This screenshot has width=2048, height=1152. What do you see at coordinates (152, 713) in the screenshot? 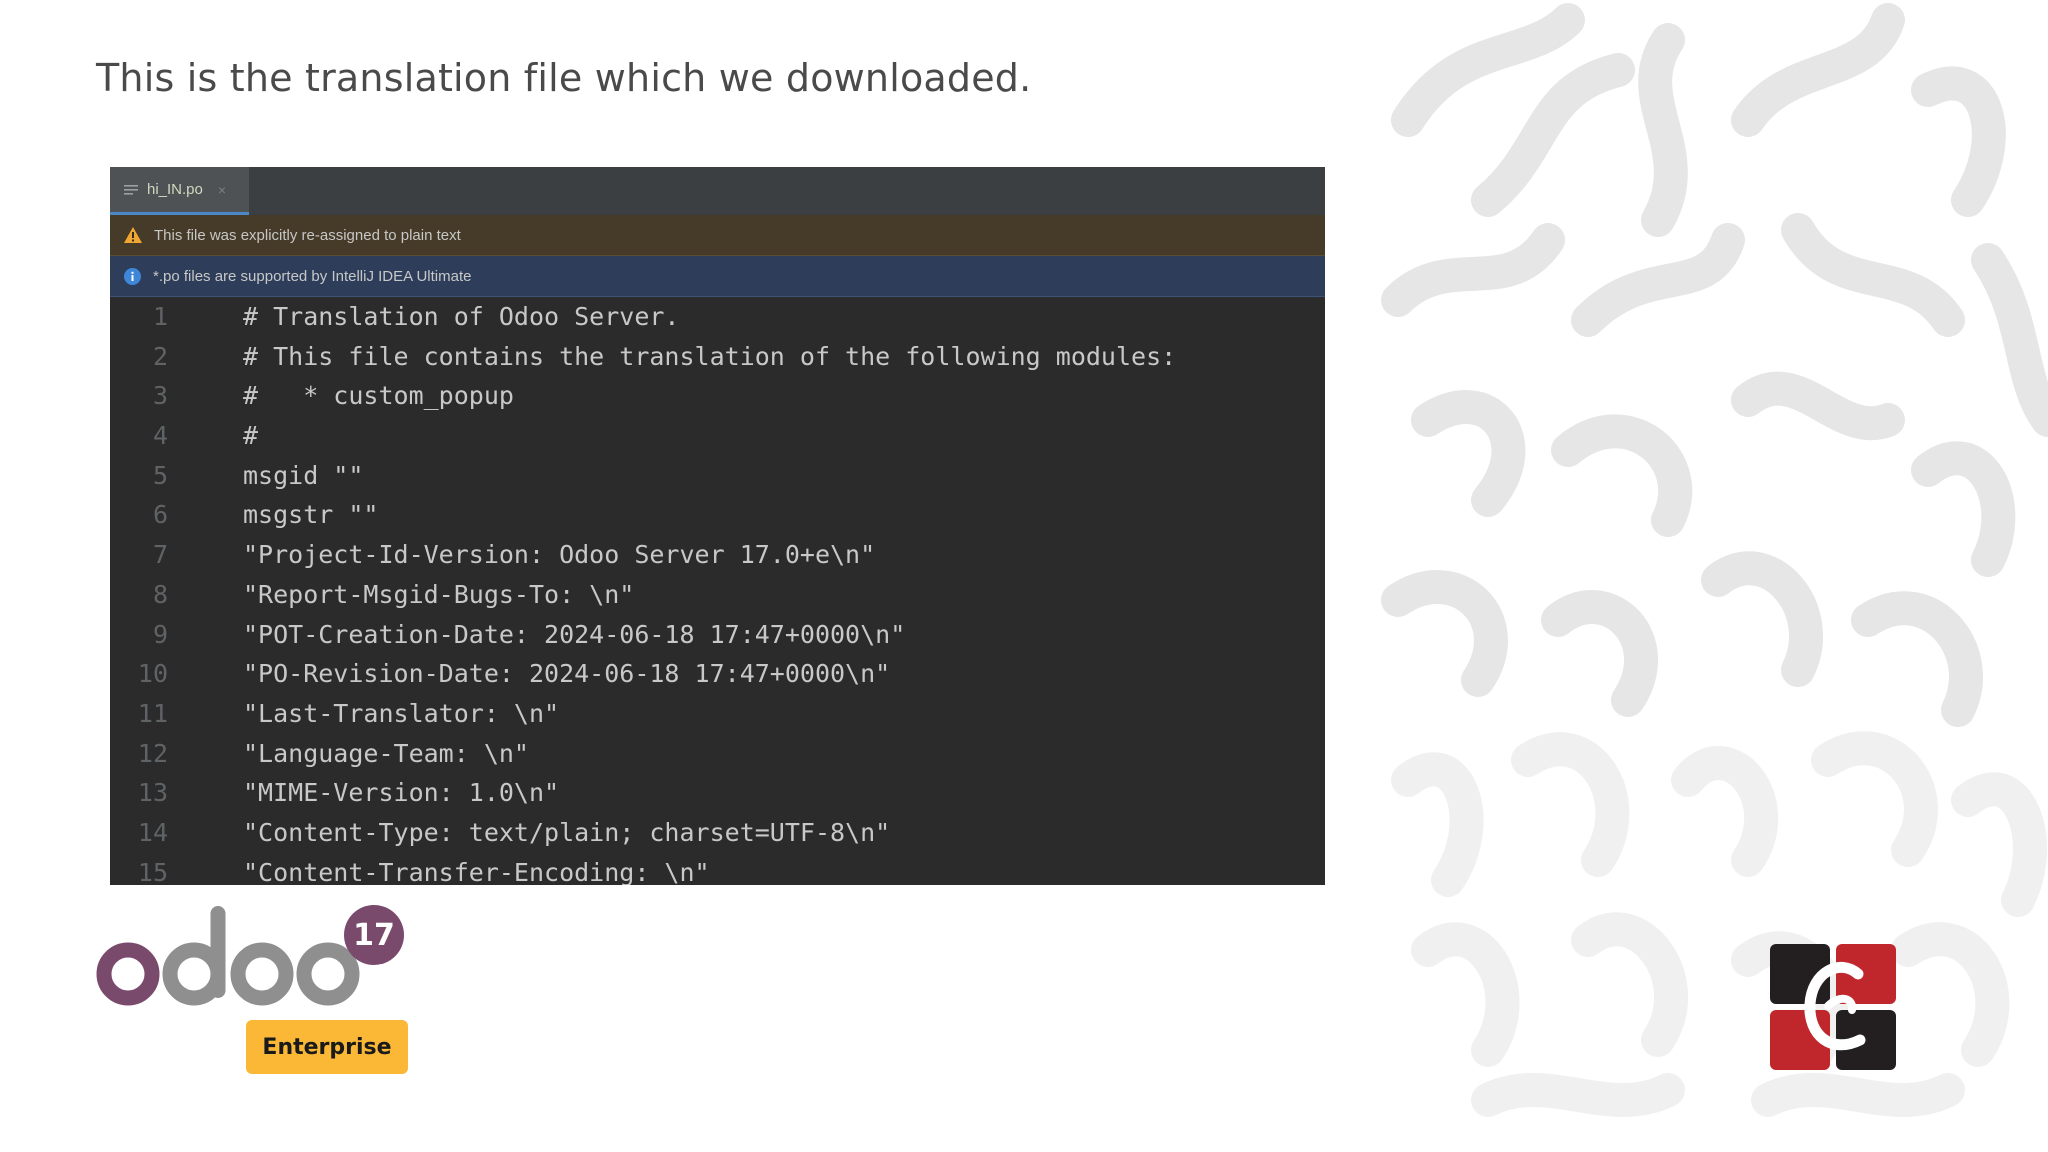
I see `line-number: 11` at bounding box center [152, 713].